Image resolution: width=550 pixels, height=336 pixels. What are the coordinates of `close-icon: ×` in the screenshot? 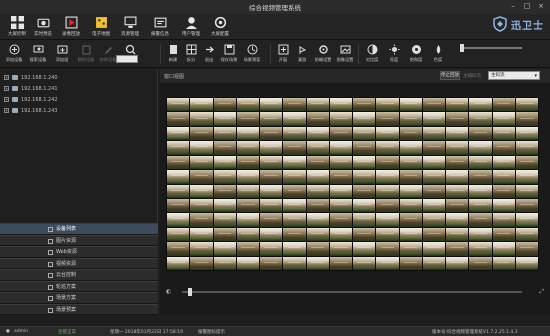 It's located at (541, 6).